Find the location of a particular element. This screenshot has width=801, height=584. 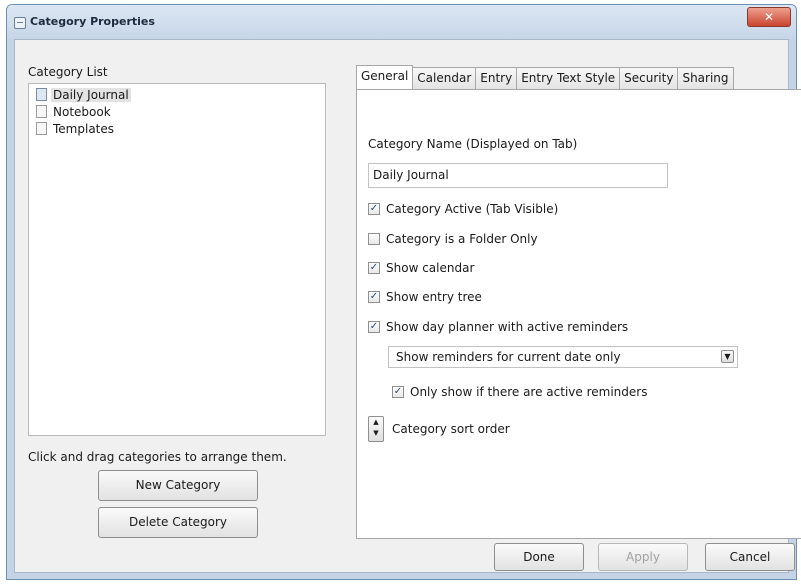

checkbox-label: Show day planner with active reminders is located at coordinates (507, 327).